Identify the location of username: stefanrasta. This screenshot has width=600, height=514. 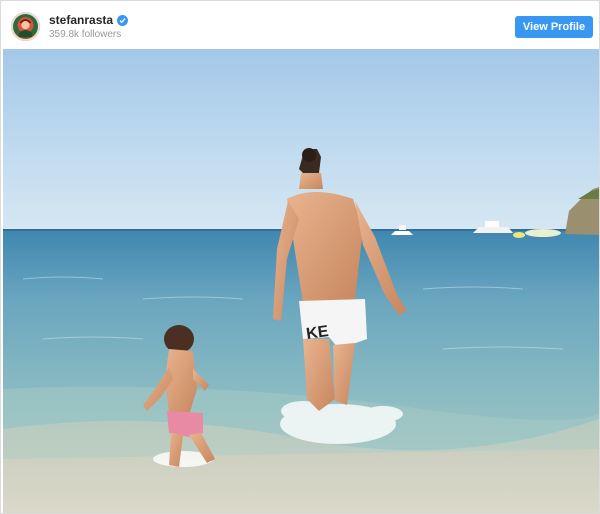
(81, 20).